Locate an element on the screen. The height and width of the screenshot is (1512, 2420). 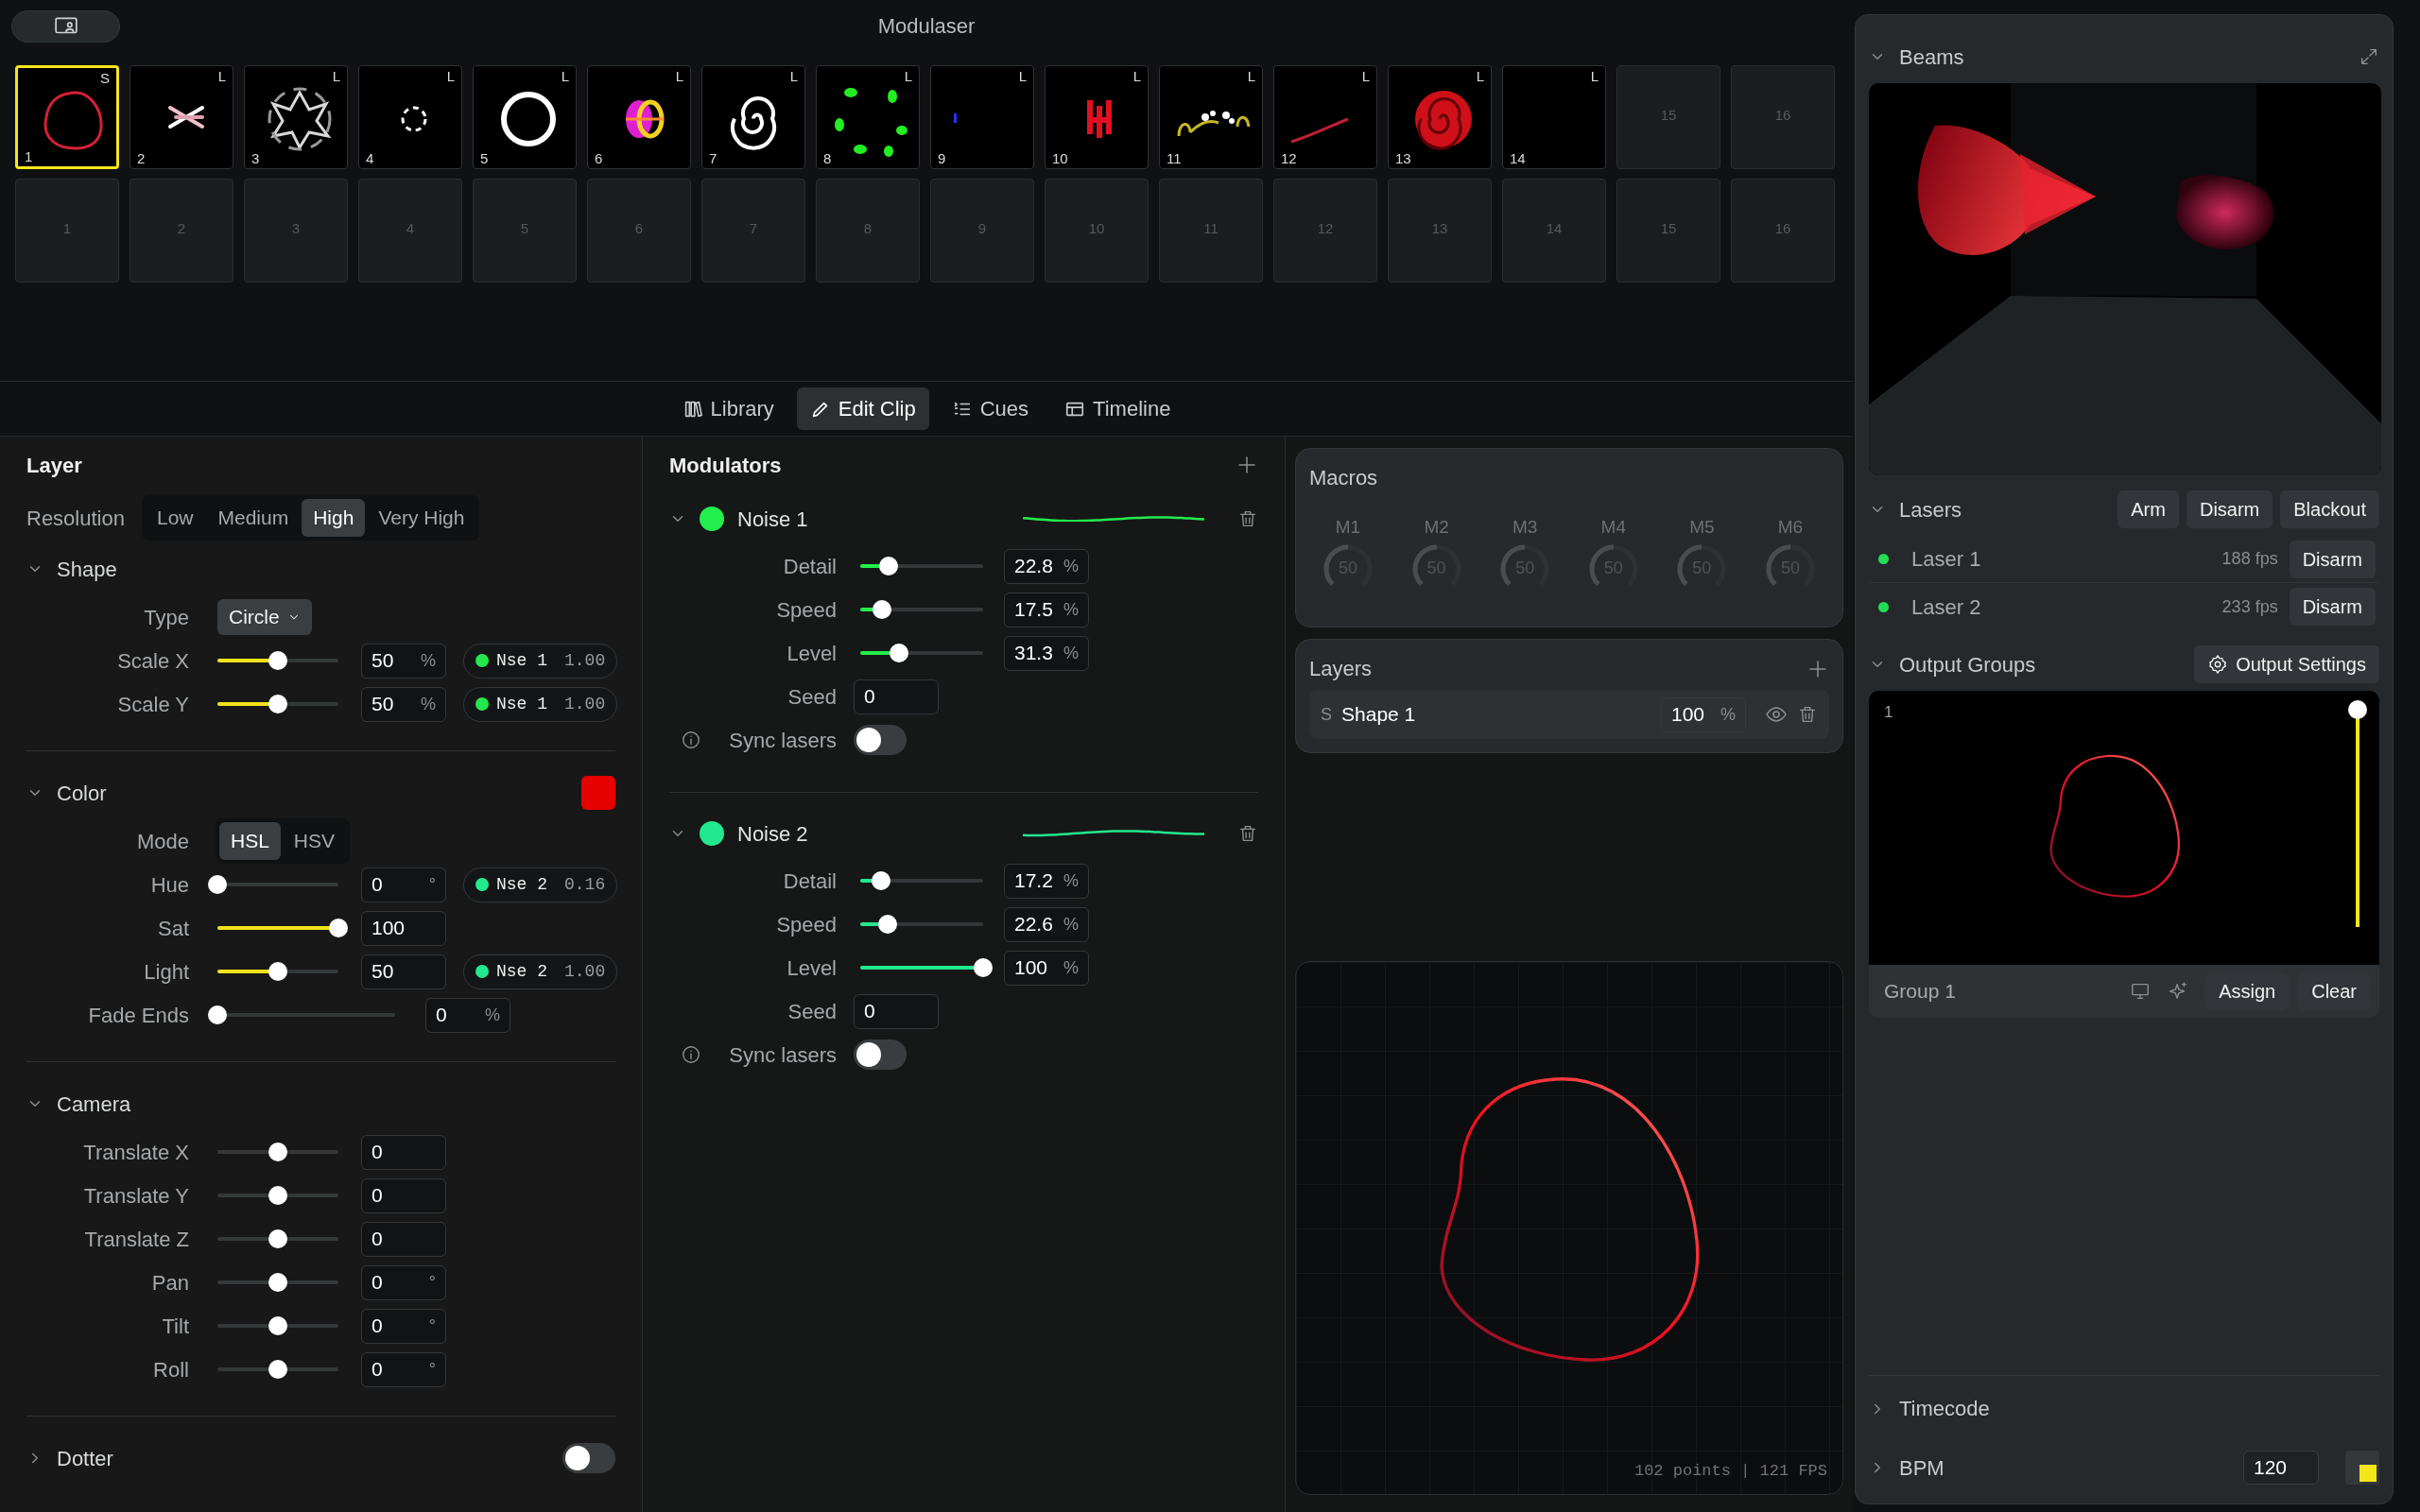
number-field: 17.5 % is located at coordinates (1046, 609).